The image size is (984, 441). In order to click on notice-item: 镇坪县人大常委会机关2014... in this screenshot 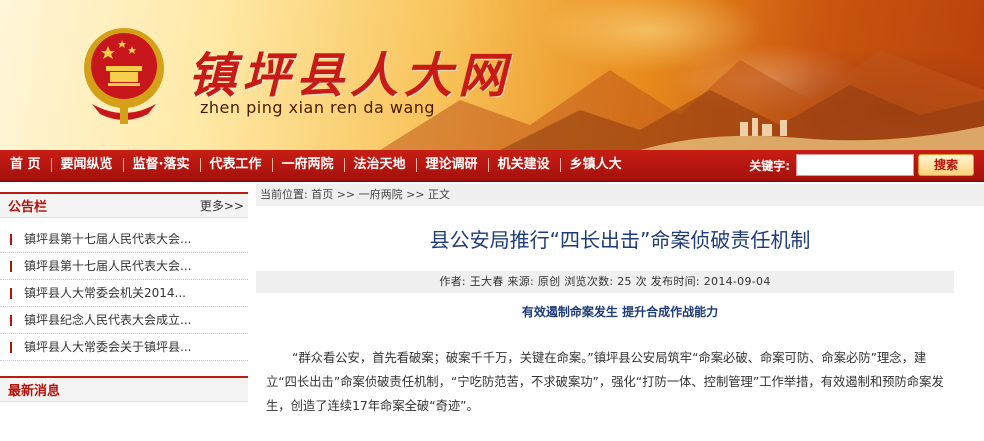, I will do `click(124, 293)`.